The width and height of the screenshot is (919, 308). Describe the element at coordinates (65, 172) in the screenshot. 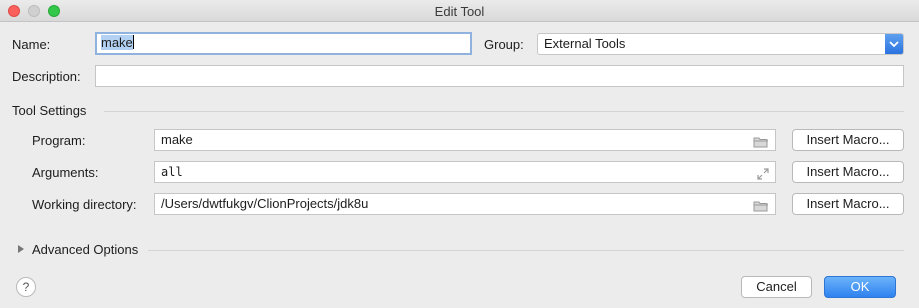

I see `arguments-label: Arguments:` at that location.